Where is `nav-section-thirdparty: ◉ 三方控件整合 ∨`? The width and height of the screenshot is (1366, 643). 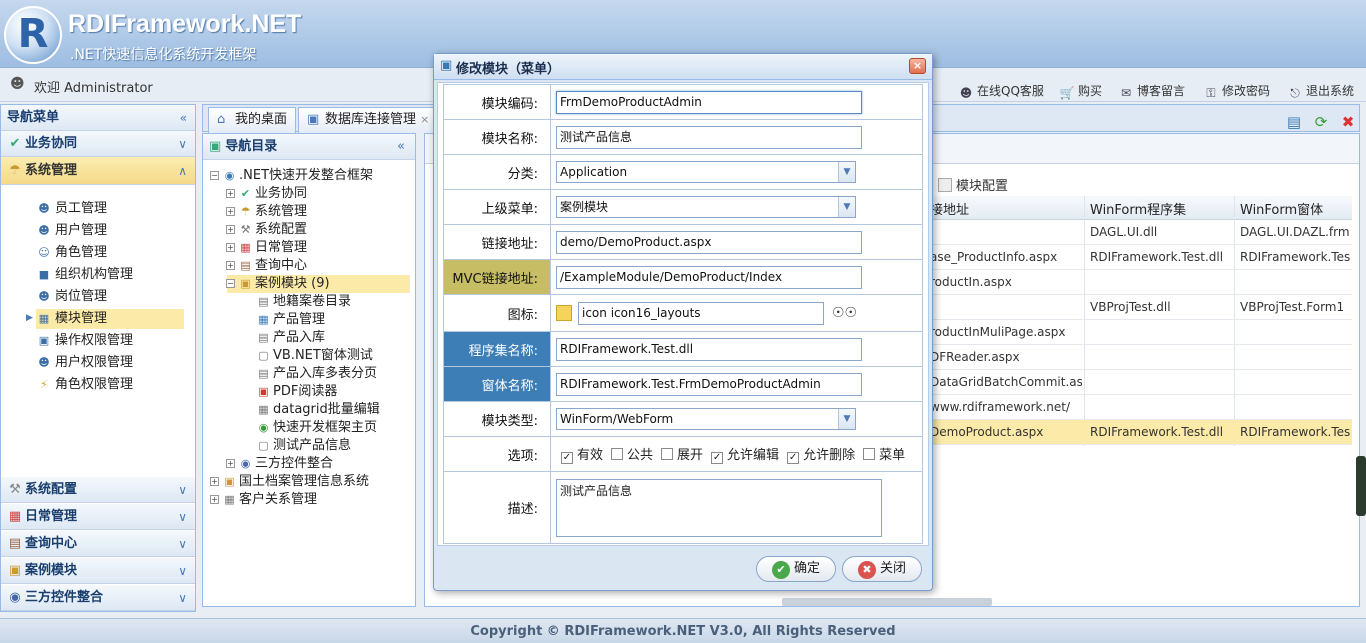
nav-section-thirdparty: ◉ 三方控件整合 ∨ is located at coordinates (98, 598).